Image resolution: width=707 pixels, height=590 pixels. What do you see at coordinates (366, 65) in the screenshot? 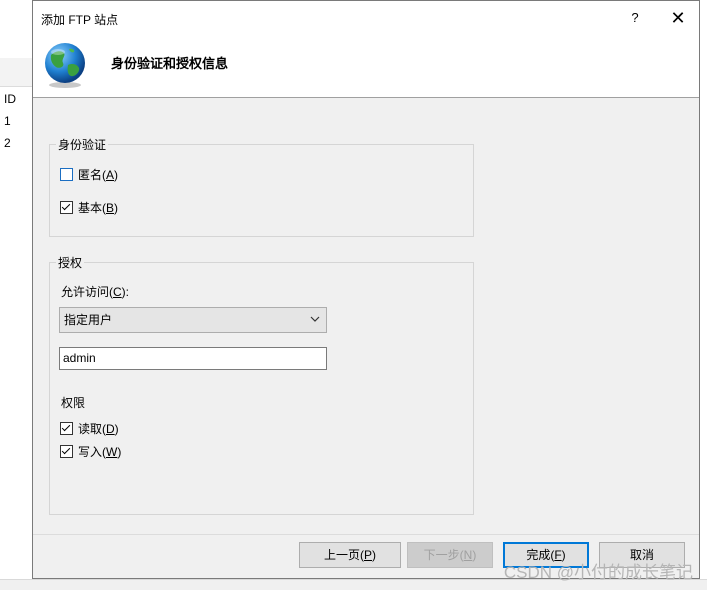
I see `wizard-header: 身份验证和授权信息` at bounding box center [366, 65].